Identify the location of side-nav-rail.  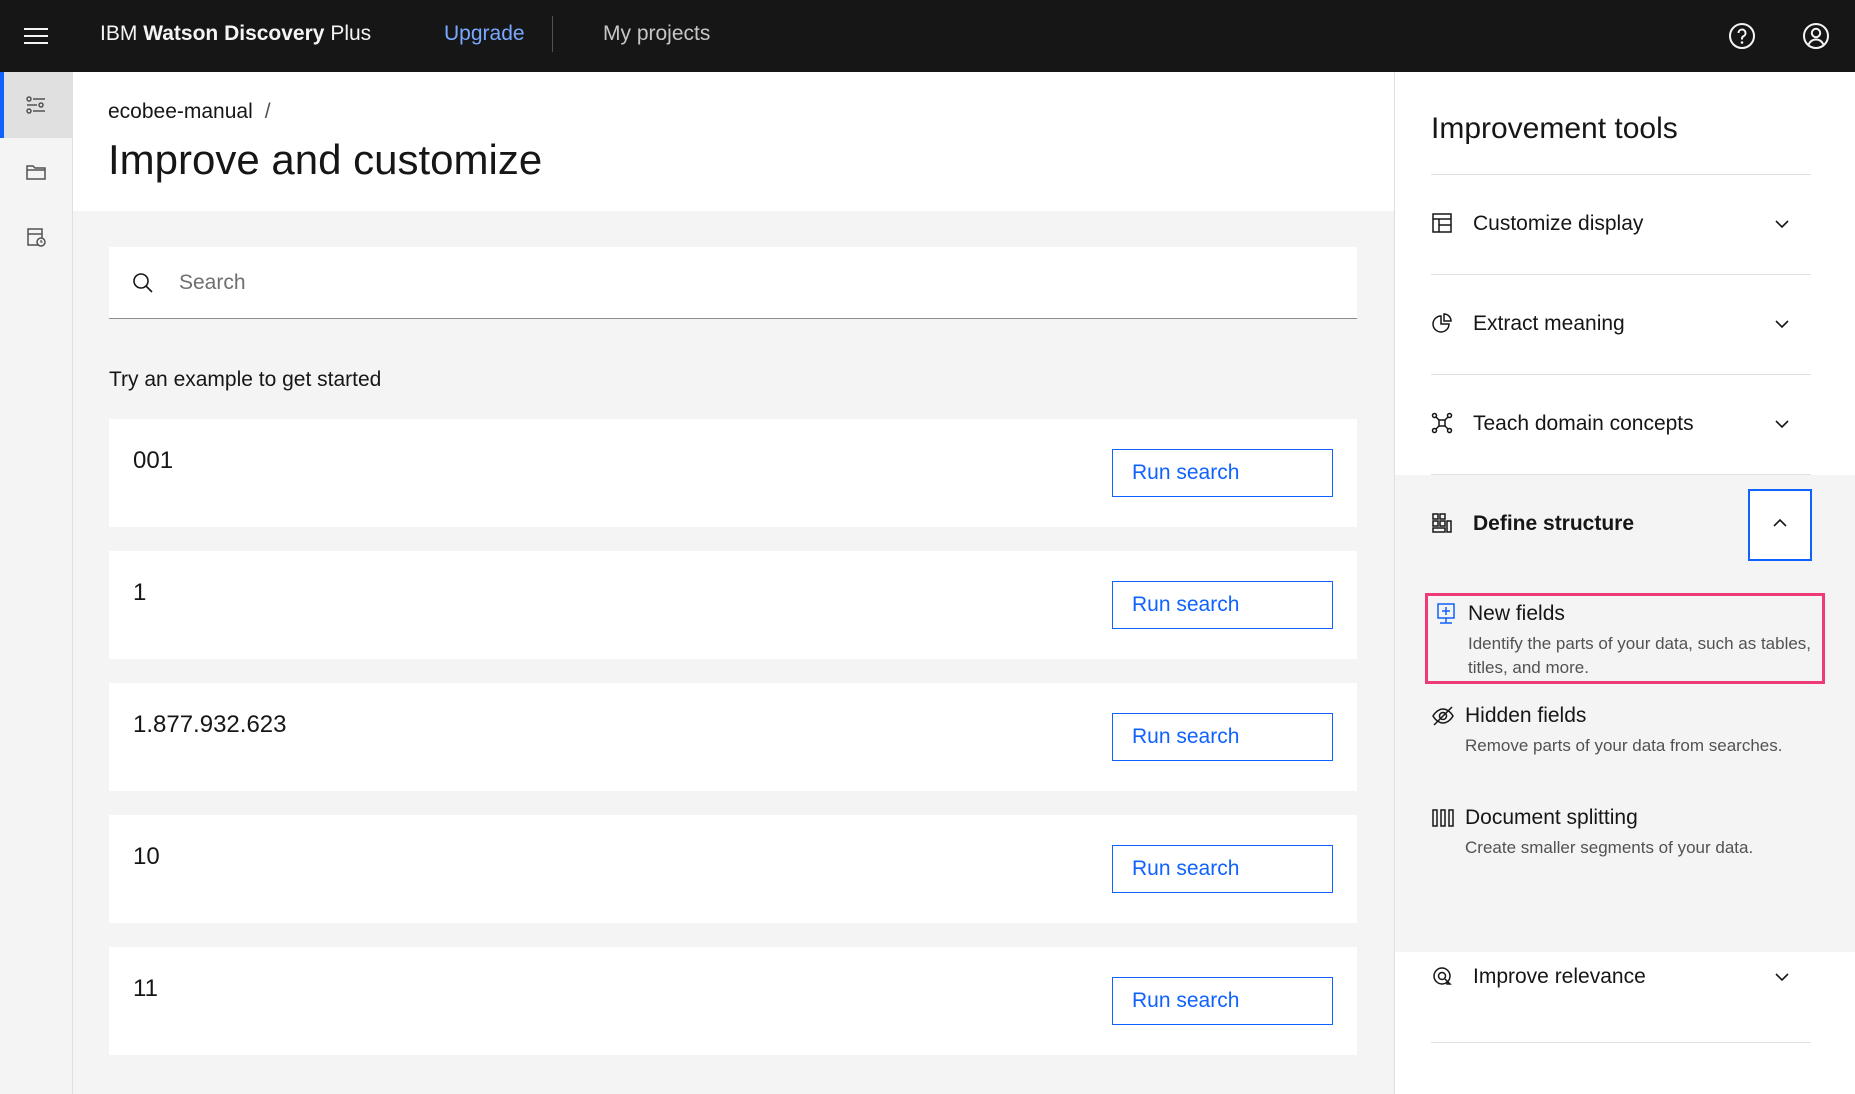
(36, 583).